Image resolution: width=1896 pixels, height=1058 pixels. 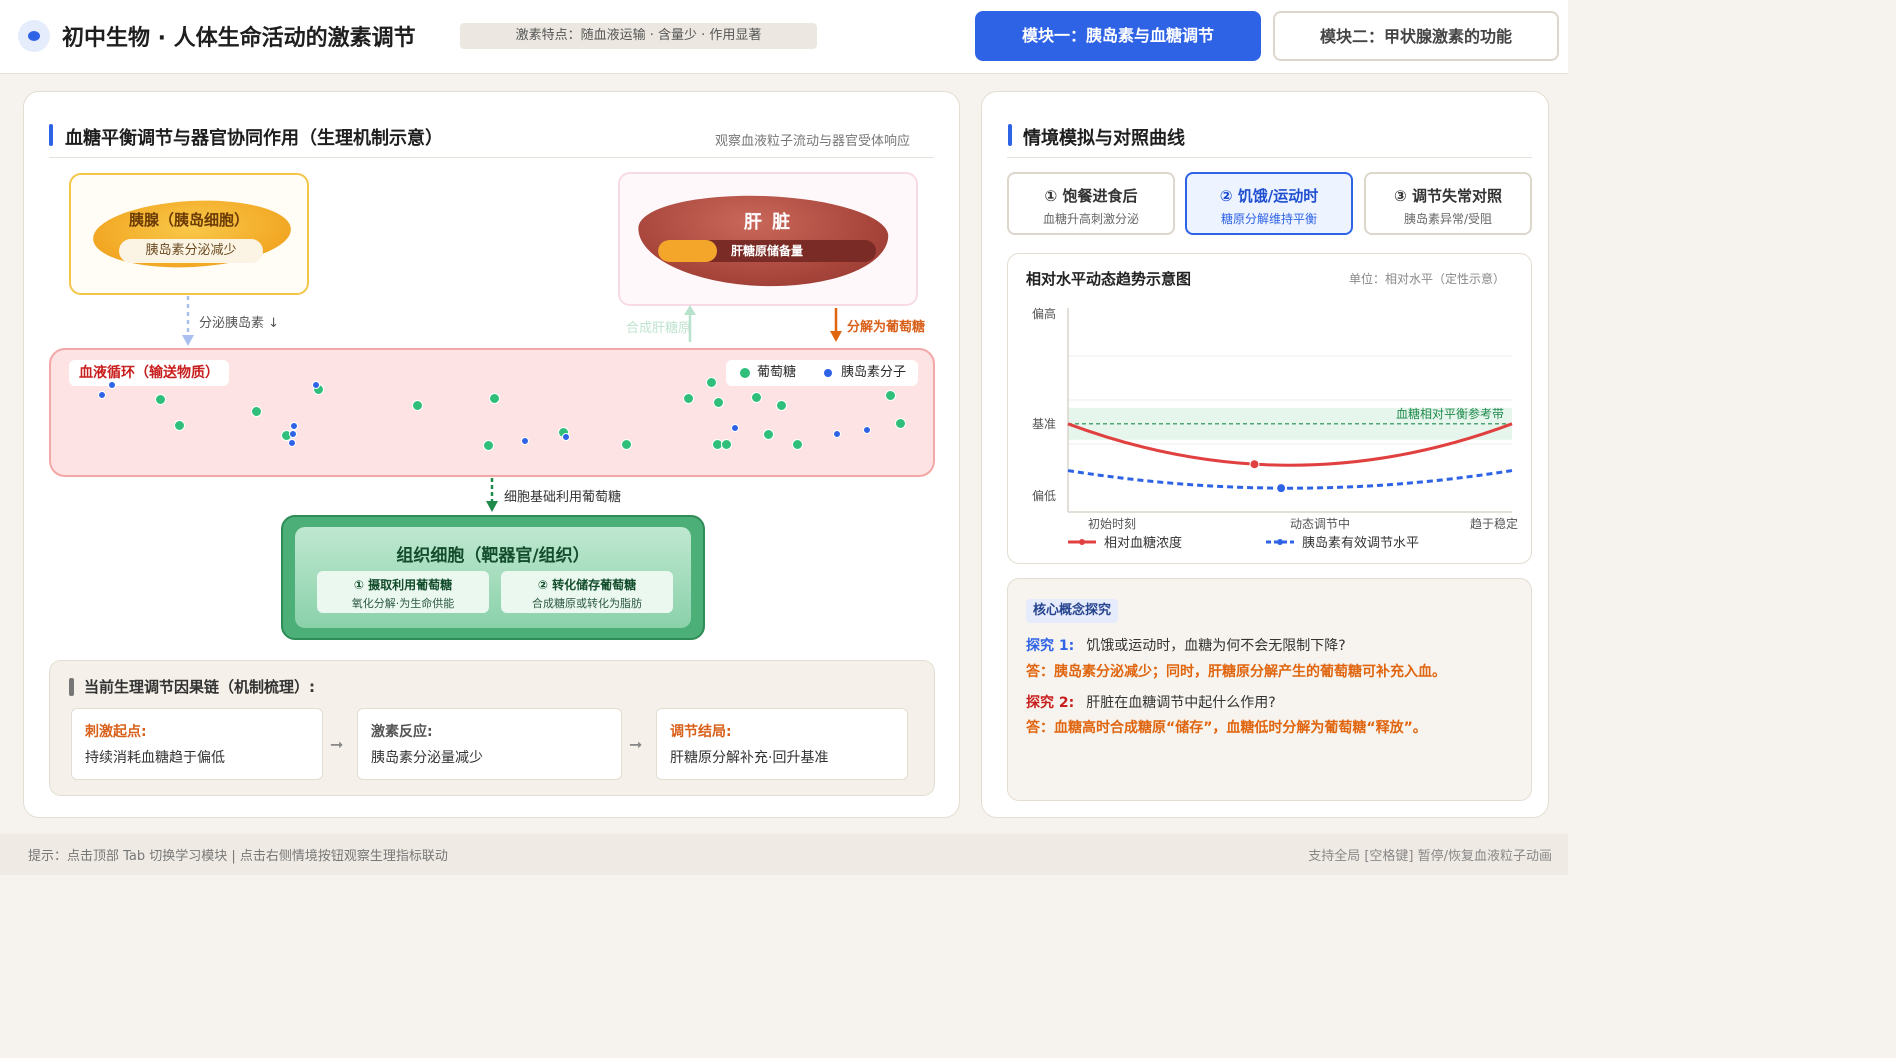 What do you see at coordinates (1112, 524) in the screenshot?
I see `x-tick-label: 初始时刻` at bounding box center [1112, 524].